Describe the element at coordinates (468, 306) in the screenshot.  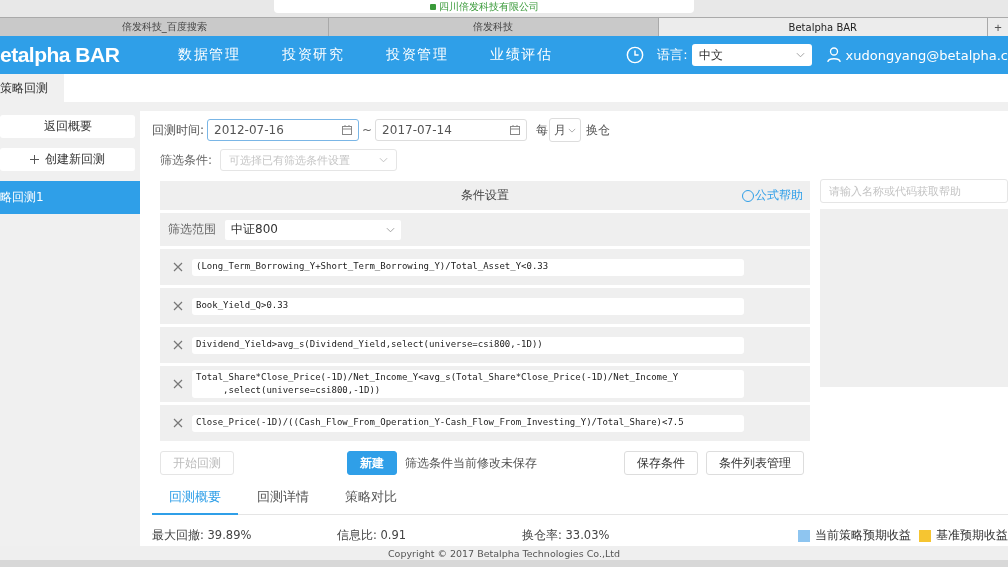
I see `formula-field: Book_Yield_Q>0.33` at that location.